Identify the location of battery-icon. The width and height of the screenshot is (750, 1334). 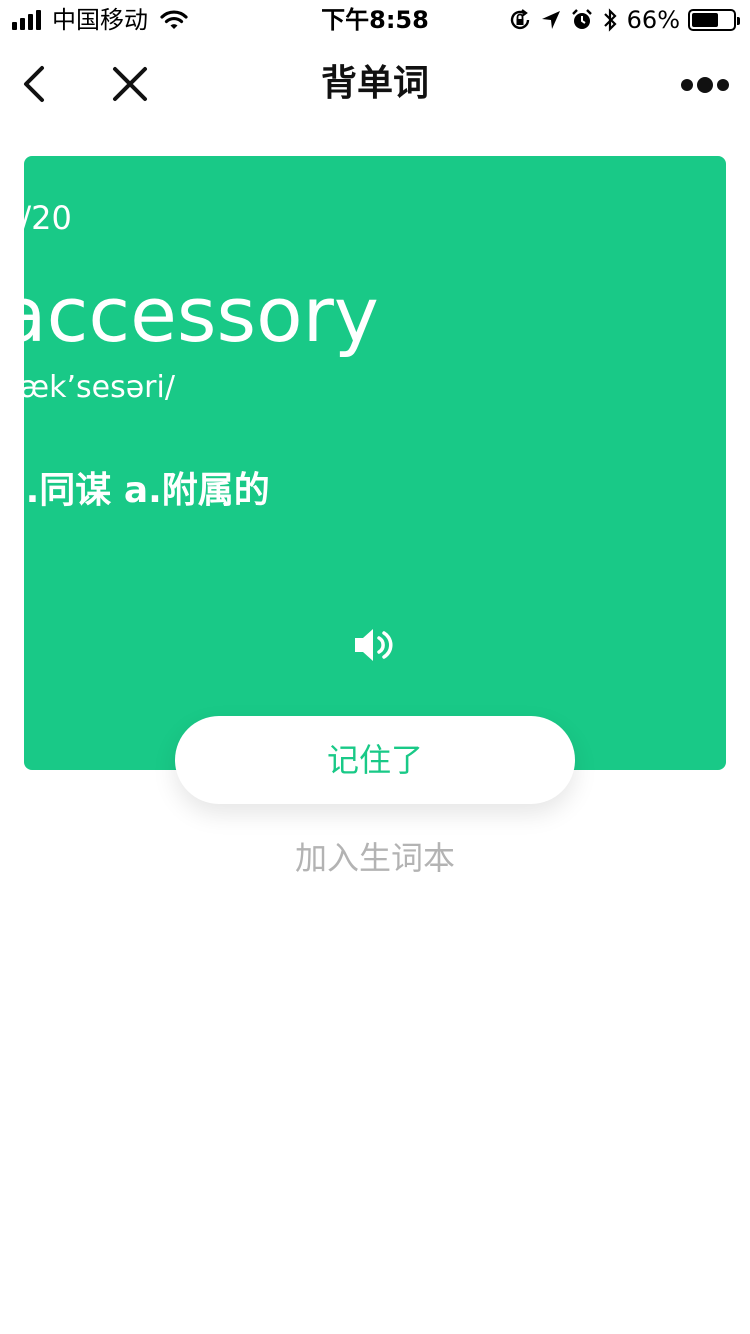
(714, 20).